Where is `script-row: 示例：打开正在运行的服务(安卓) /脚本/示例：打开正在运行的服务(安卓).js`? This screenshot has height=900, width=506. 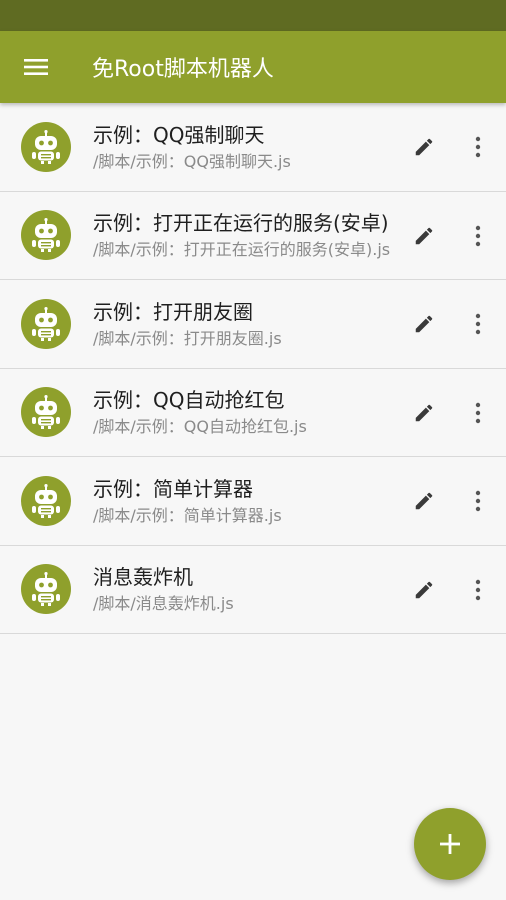
script-row: 示例：打开正在运行的服务(安卓) /脚本/示例：打开正在运行的服务(安卓).js is located at coordinates (253, 235).